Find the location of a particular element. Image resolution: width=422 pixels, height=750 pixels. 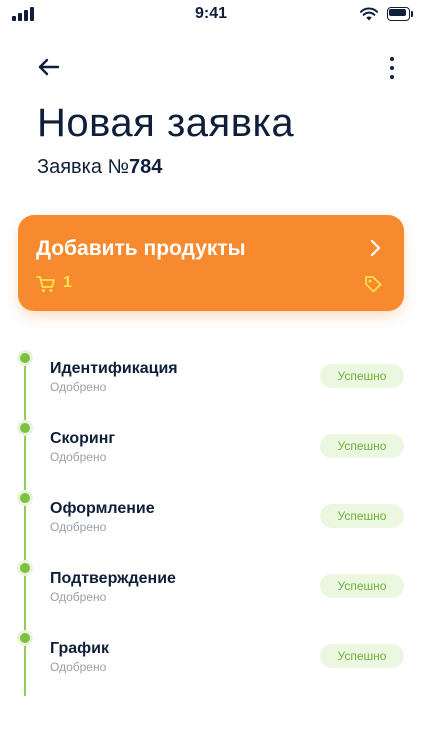

step-title: Скоринг is located at coordinates (83, 438).